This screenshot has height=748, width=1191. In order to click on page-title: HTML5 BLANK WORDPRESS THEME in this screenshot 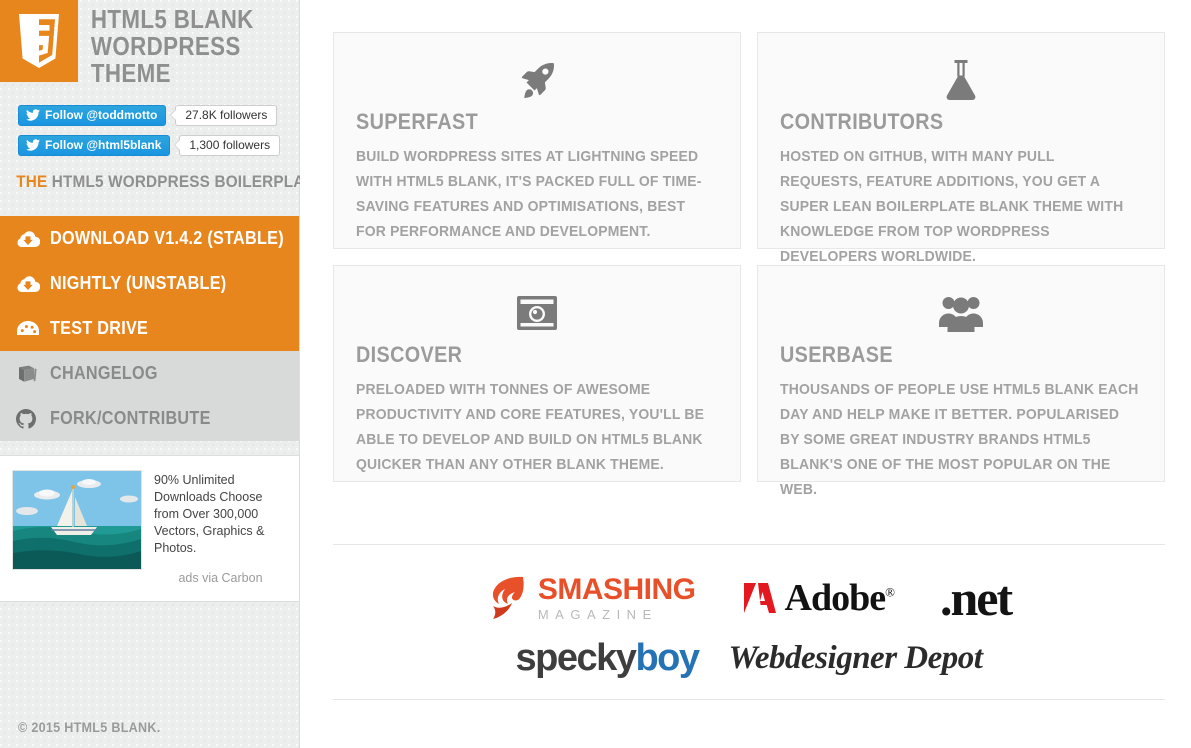, I will do `click(173, 43)`.